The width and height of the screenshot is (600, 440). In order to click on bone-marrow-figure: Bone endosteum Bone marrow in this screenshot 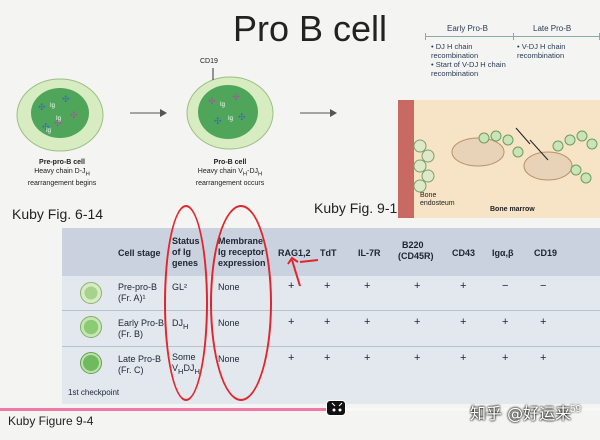, I will do `click(499, 159)`.